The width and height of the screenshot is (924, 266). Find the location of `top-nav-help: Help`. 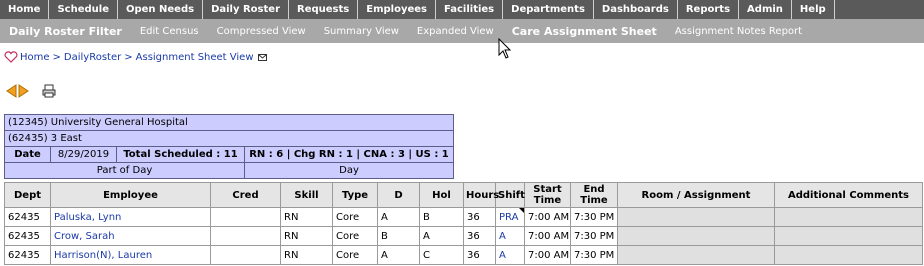

top-nav-help: Help is located at coordinates (813, 9).